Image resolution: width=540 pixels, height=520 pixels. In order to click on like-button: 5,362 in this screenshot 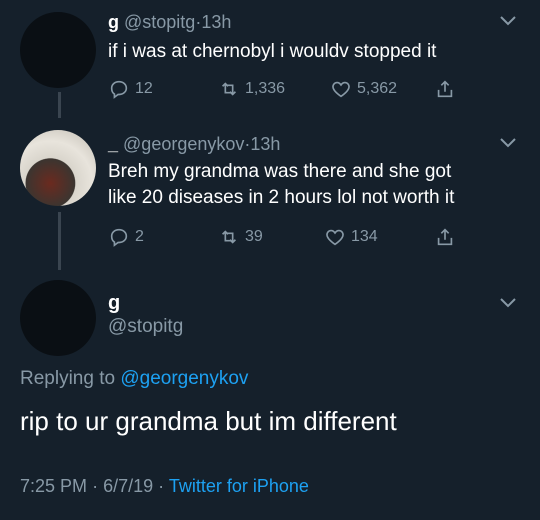, I will do `click(363, 89)`.